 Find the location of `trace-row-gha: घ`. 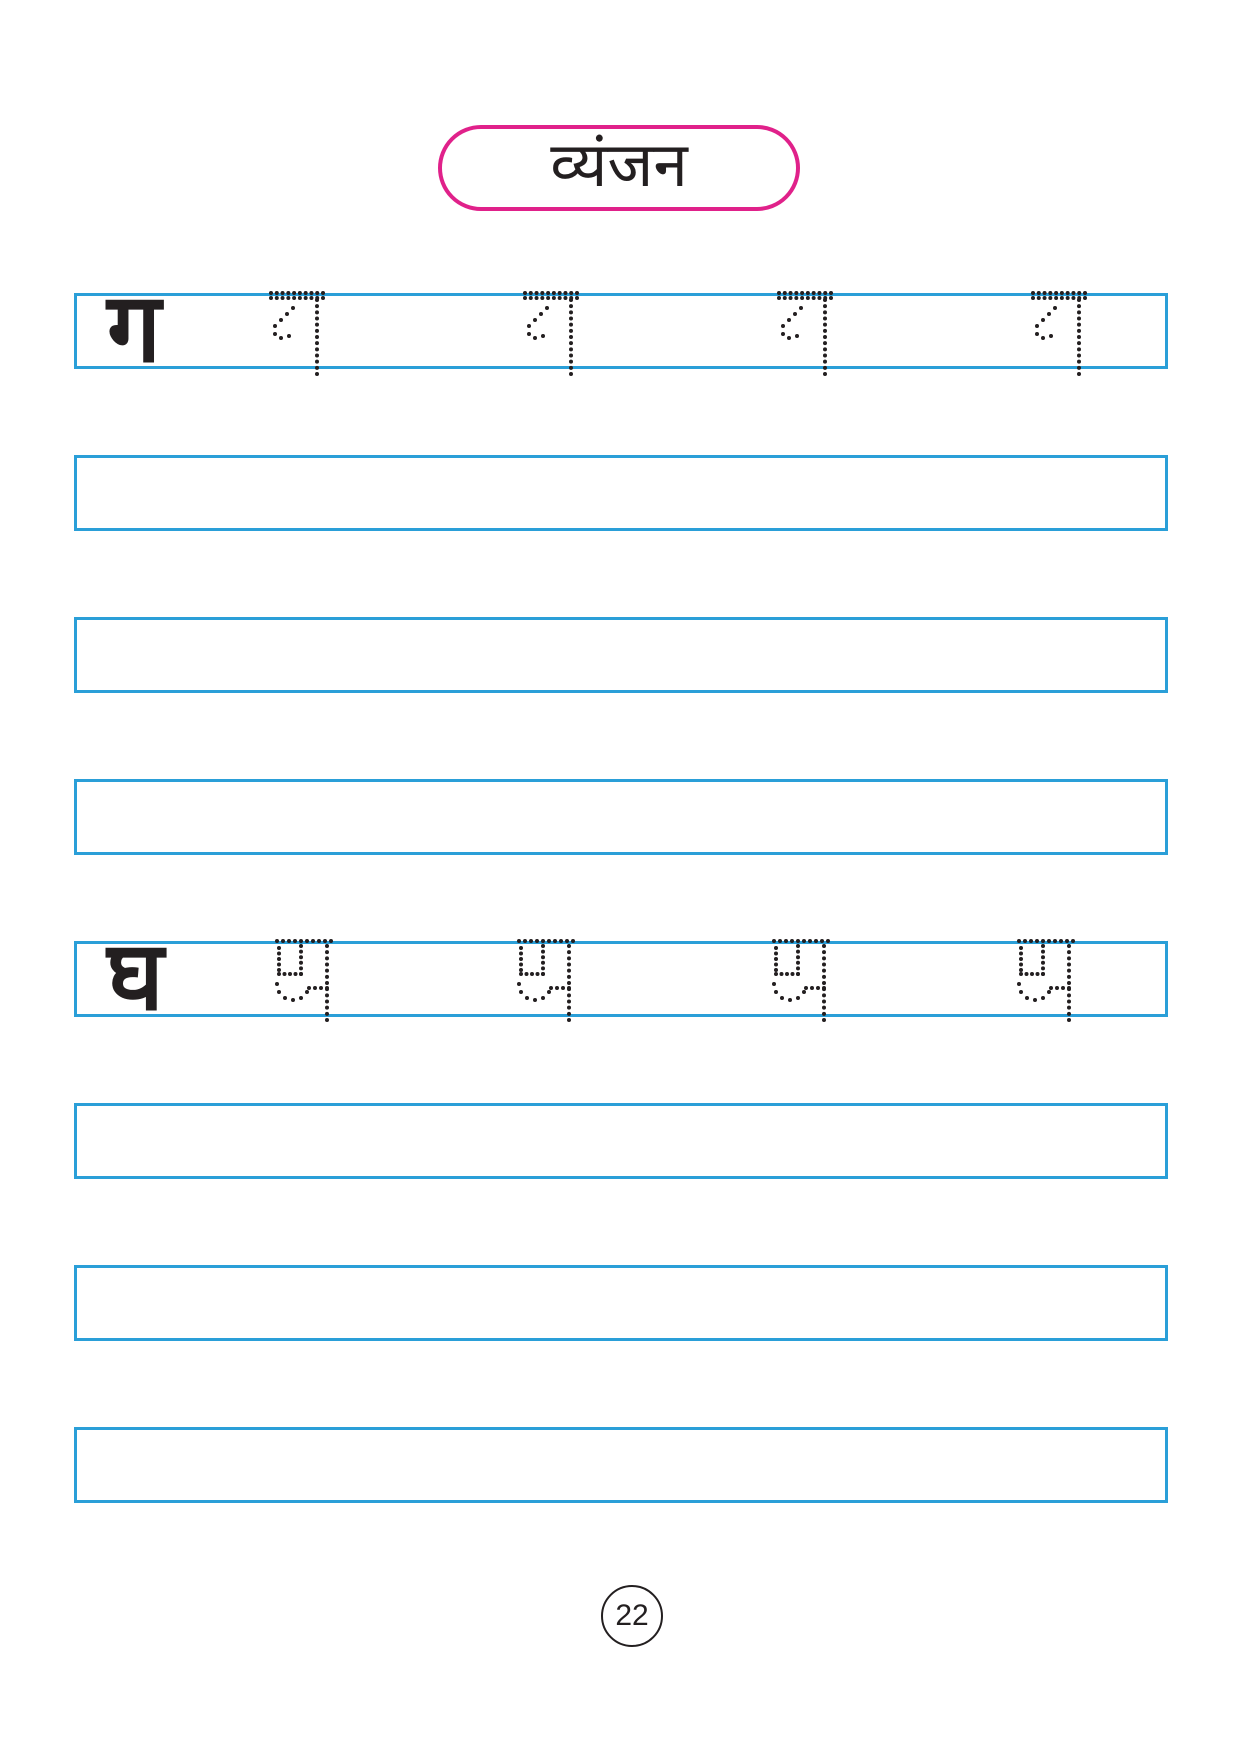

trace-row-gha: घ is located at coordinates (621, 976).